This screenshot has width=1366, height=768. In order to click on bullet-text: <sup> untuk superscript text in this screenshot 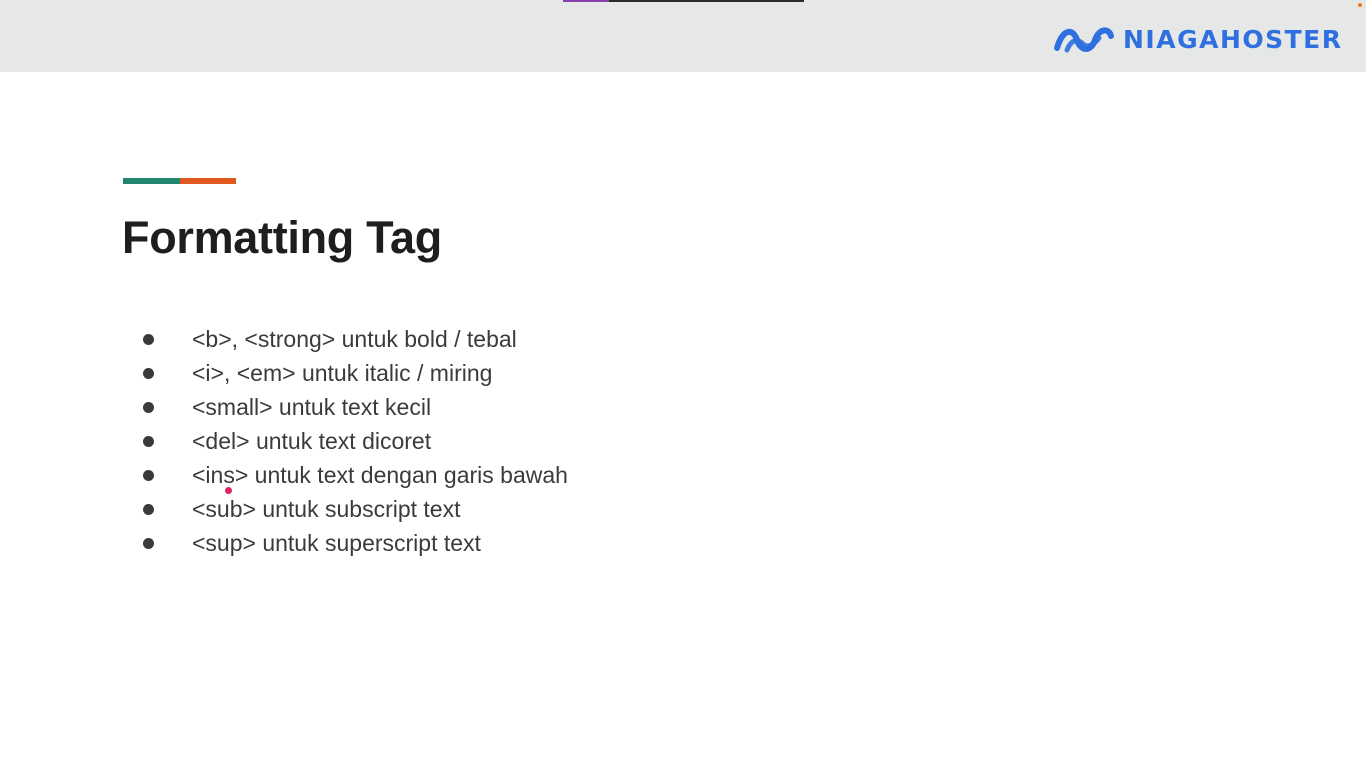, I will do `click(336, 542)`.